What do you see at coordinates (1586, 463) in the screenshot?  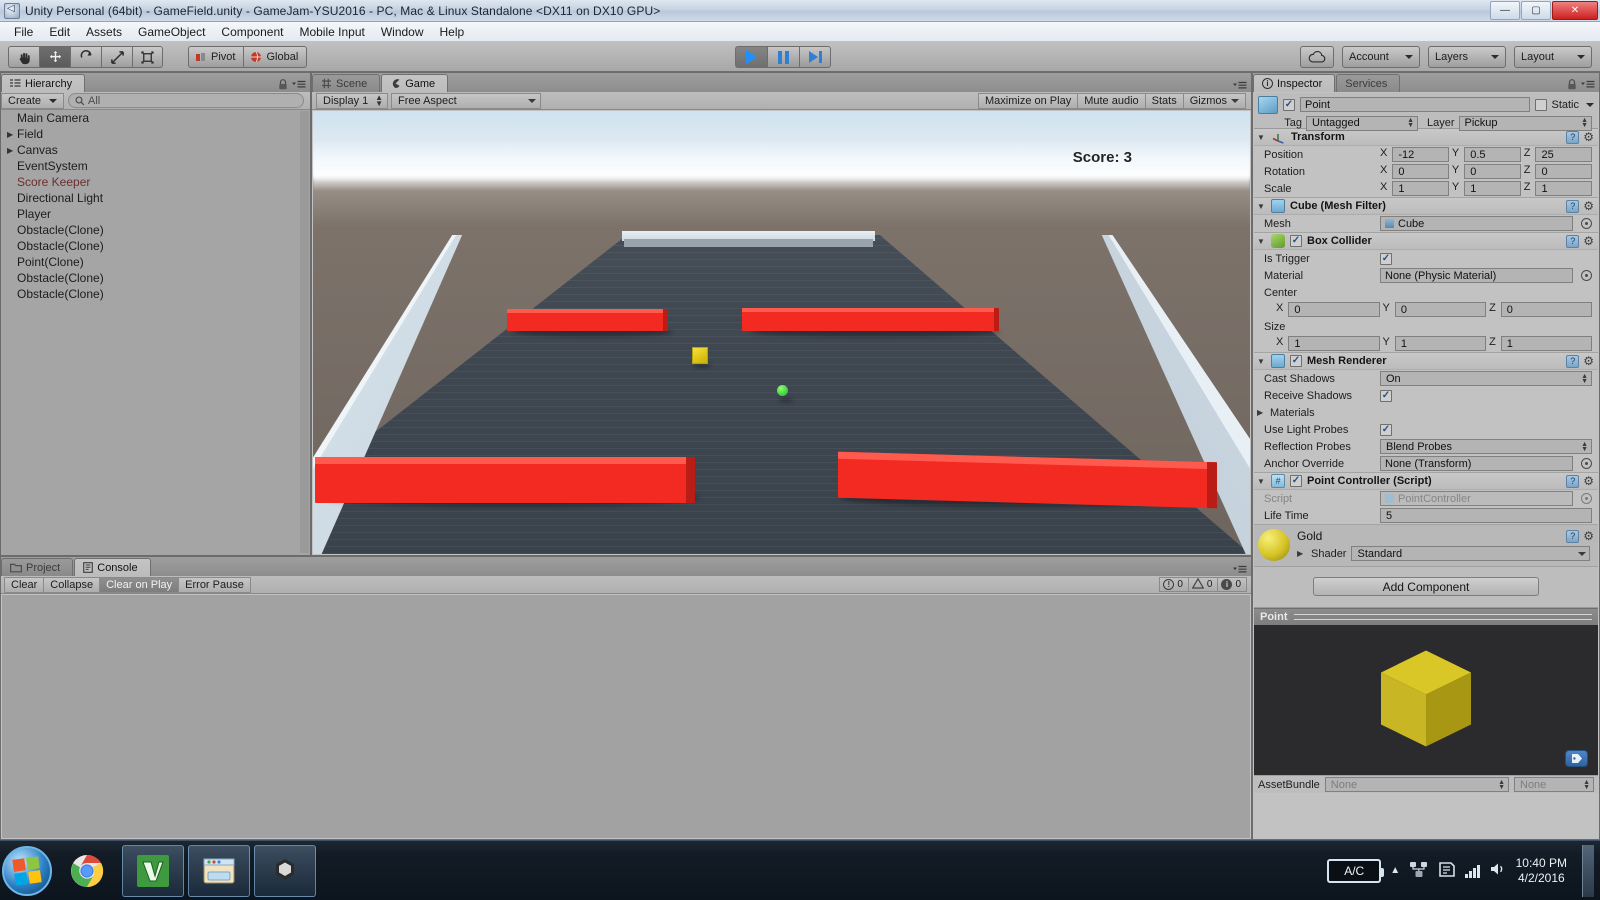 I see `anchor-picker-icon` at bounding box center [1586, 463].